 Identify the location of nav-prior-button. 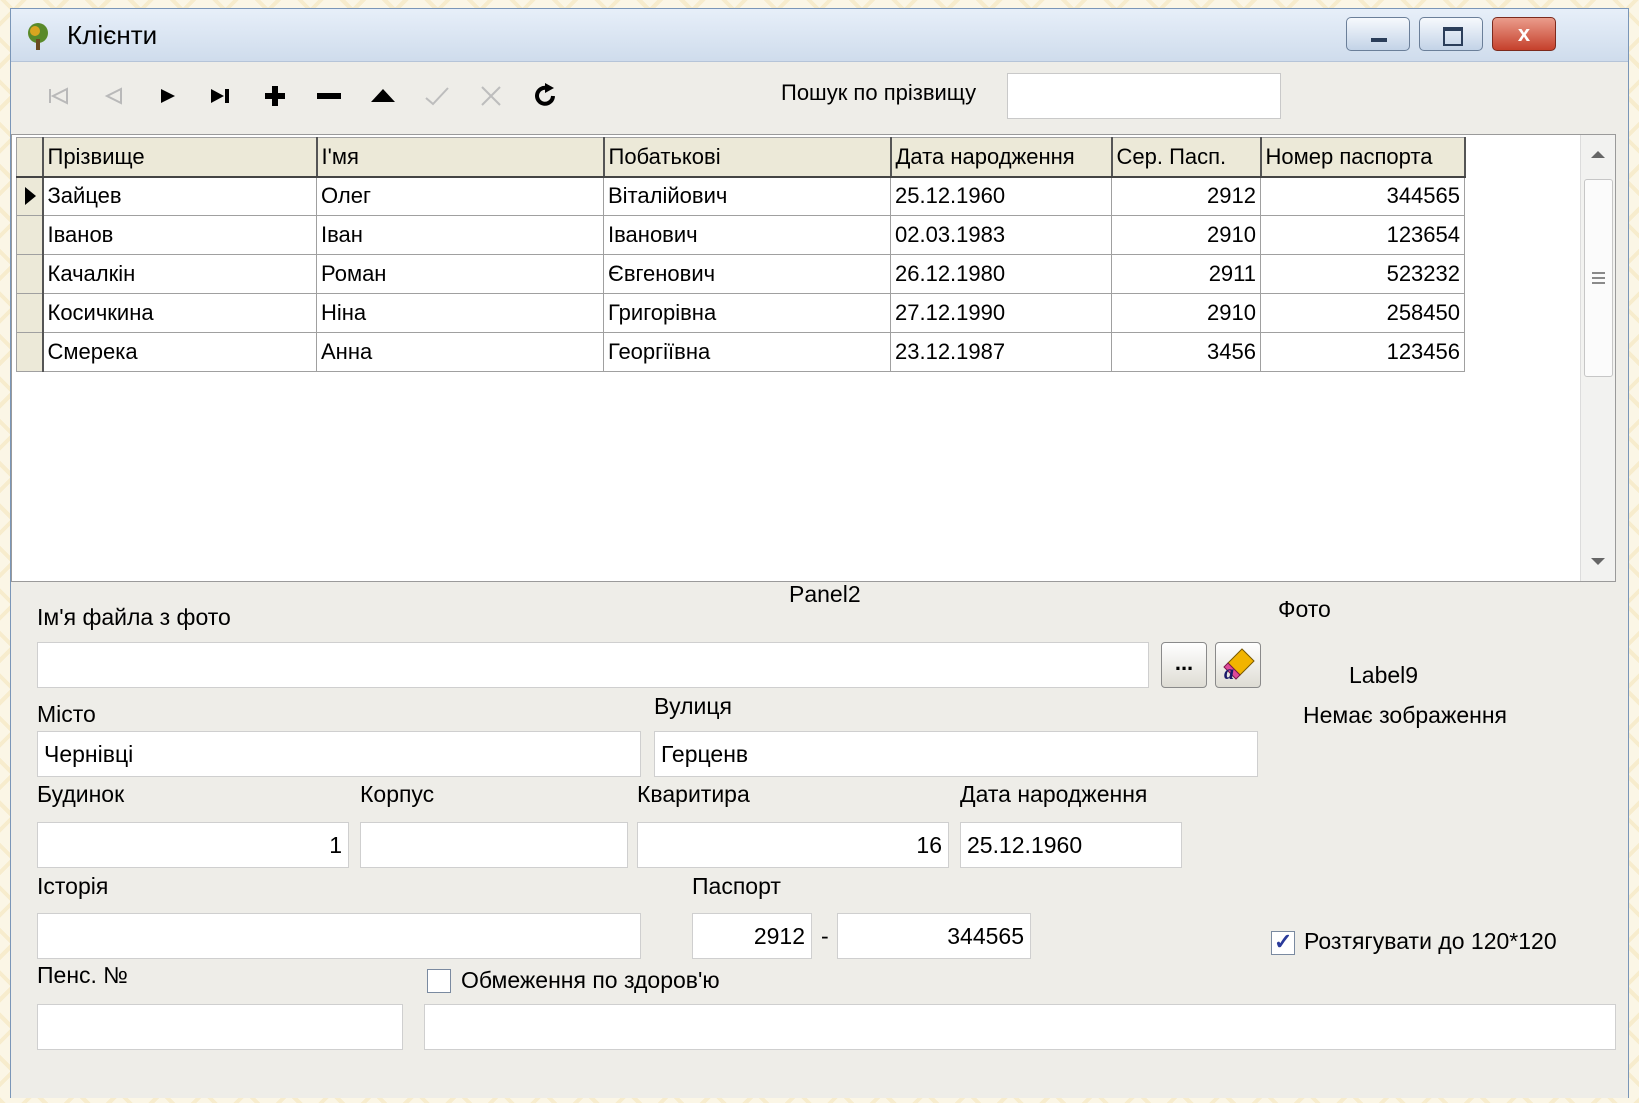
(113, 96).